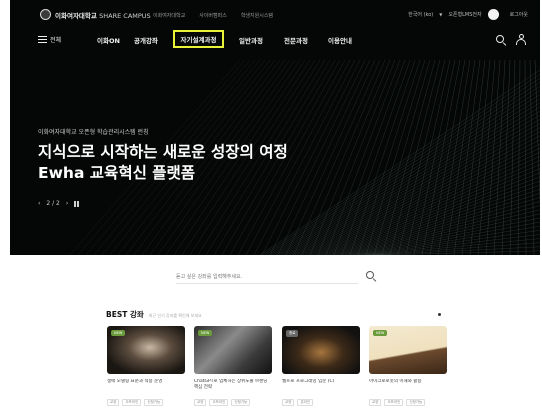 The height and width of the screenshot is (413, 542). Describe the element at coordinates (45, 14) in the screenshot. I see `university-seal-icon` at that location.